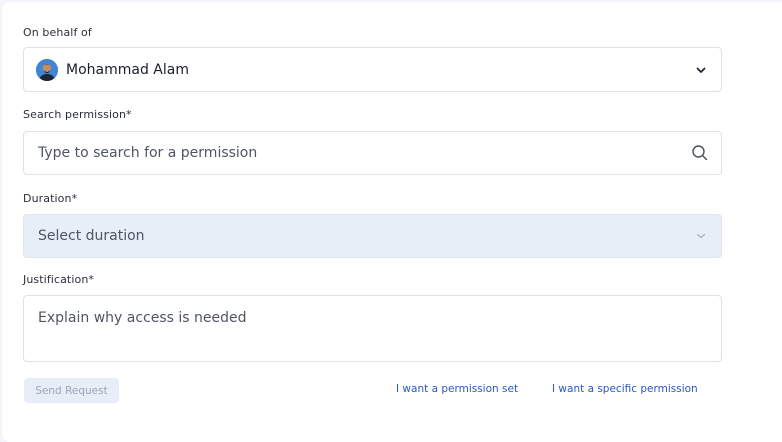 The width and height of the screenshot is (782, 442). What do you see at coordinates (700, 153) in the screenshot?
I see `search-icon` at bounding box center [700, 153].